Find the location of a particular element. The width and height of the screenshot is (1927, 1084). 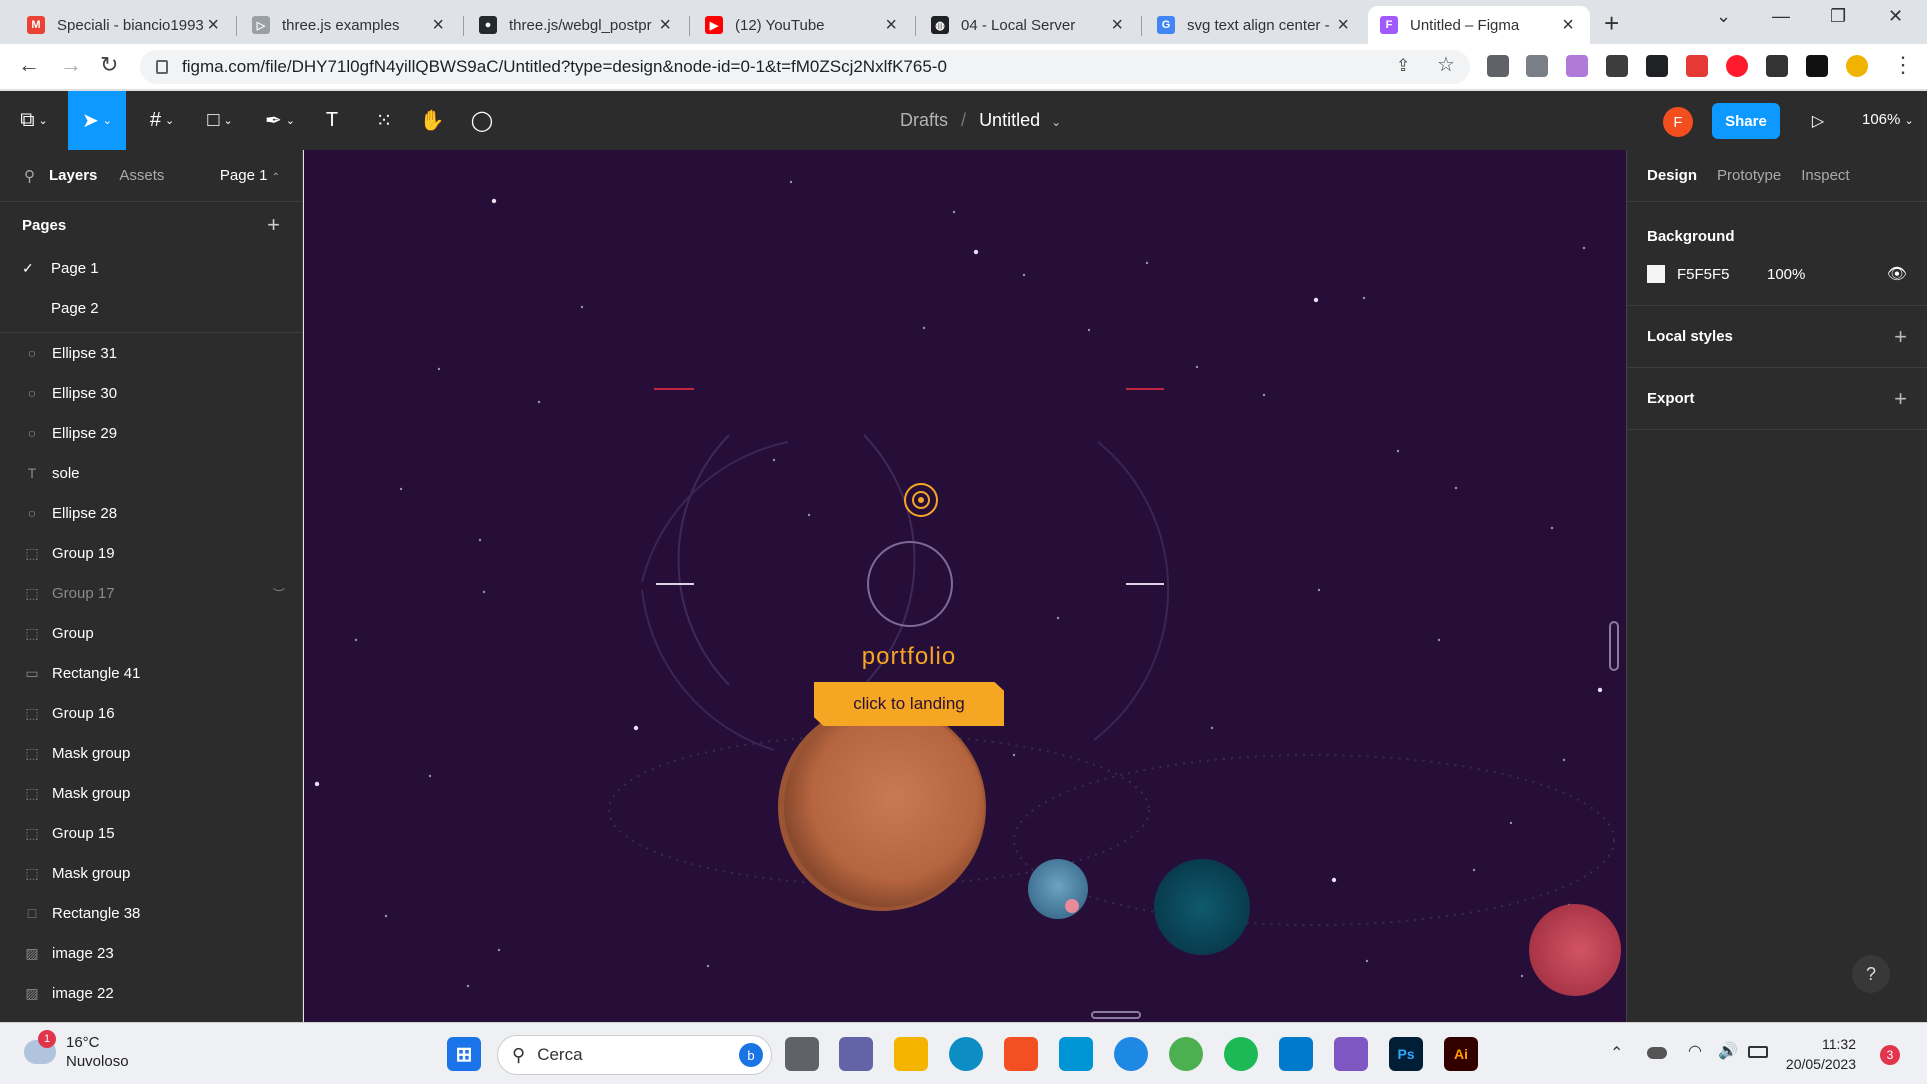

avatar: F is located at coordinates (1678, 122).